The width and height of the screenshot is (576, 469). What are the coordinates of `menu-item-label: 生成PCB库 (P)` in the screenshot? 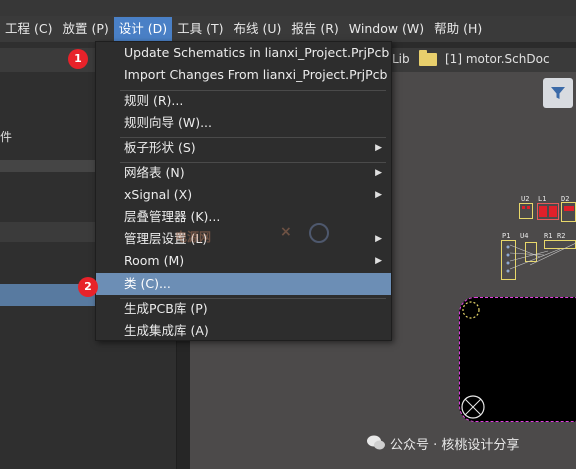 It's located at (166, 308).